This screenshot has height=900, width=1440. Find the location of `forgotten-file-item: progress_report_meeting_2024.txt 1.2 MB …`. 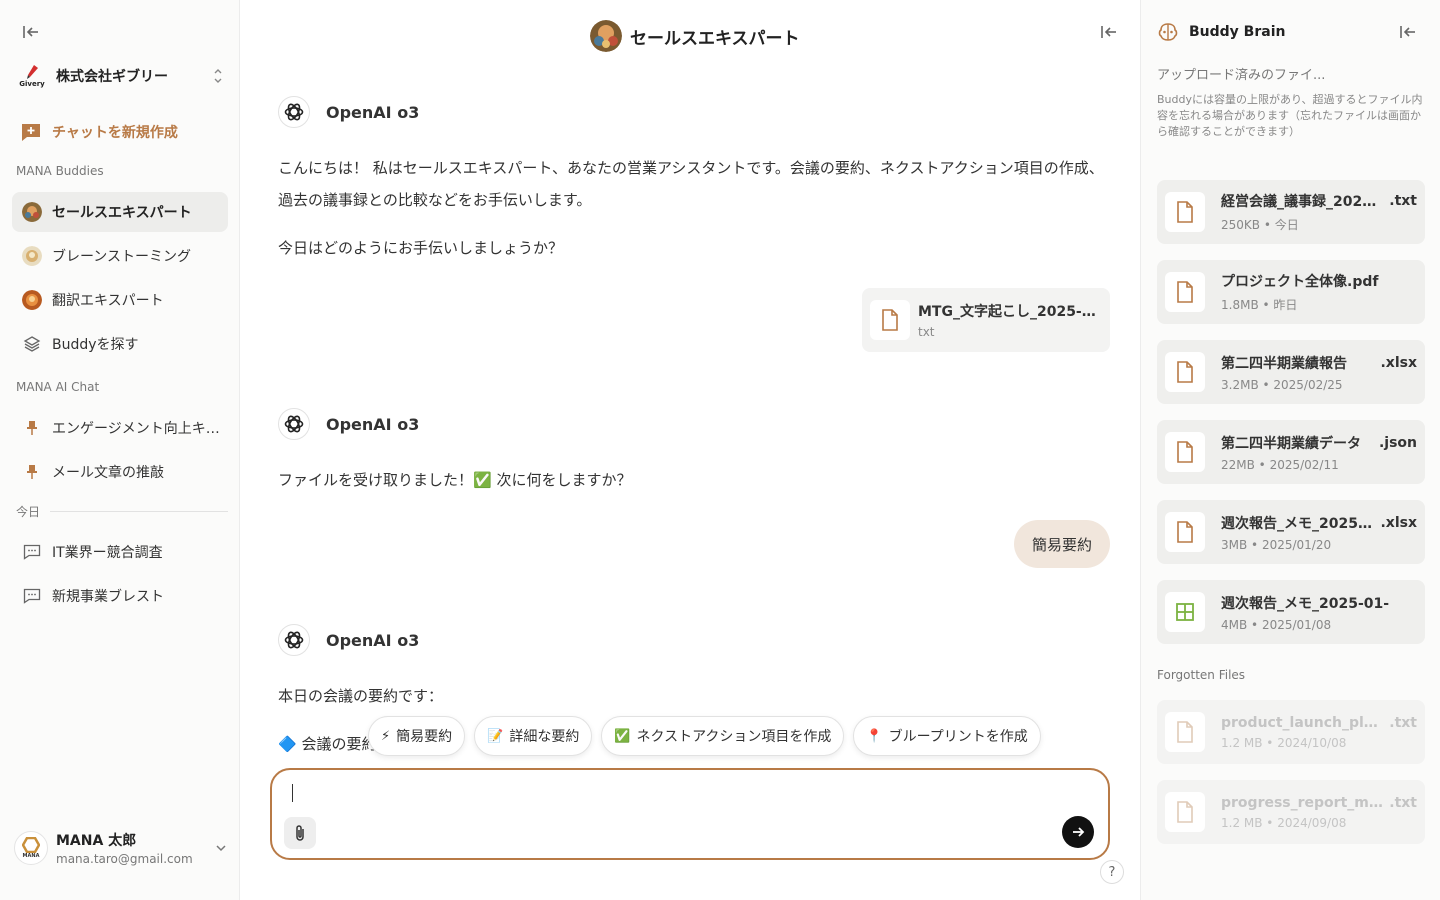

forgotten-file-item: progress_report_meeting_2024.txt 1.2 MB … is located at coordinates (1291, 812).